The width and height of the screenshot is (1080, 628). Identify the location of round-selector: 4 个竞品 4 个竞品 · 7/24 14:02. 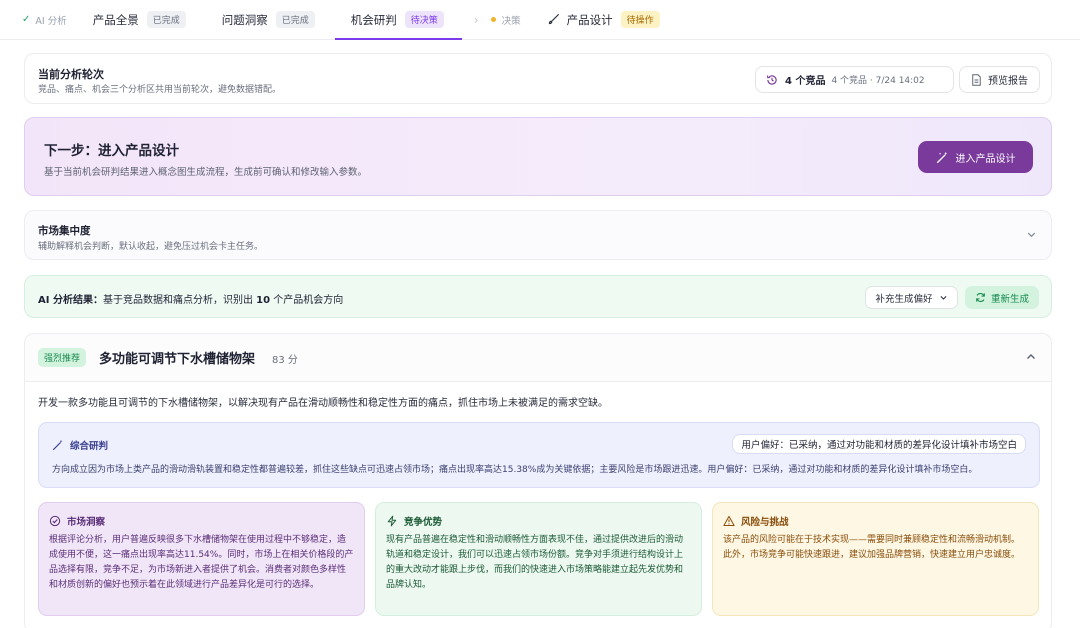
(854, 79).